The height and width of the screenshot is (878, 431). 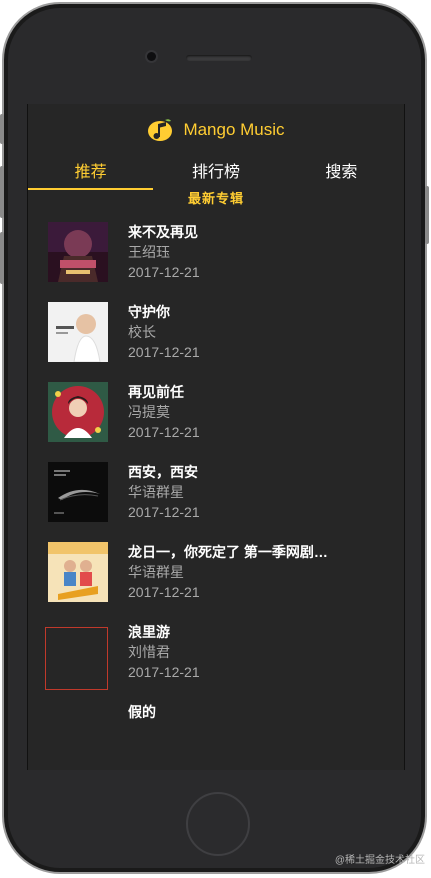 What do you see at coordinates (142, 332) in the screenshot?
I see `album-singer: 校长` at bounding box center [142, 332].